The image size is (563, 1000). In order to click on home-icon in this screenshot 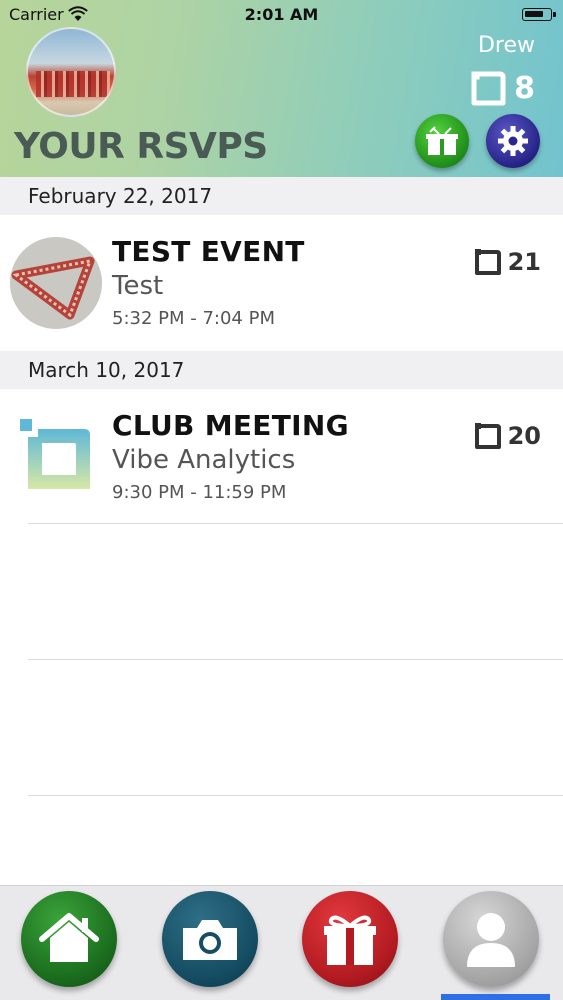, I will do `click(69, 937)`.